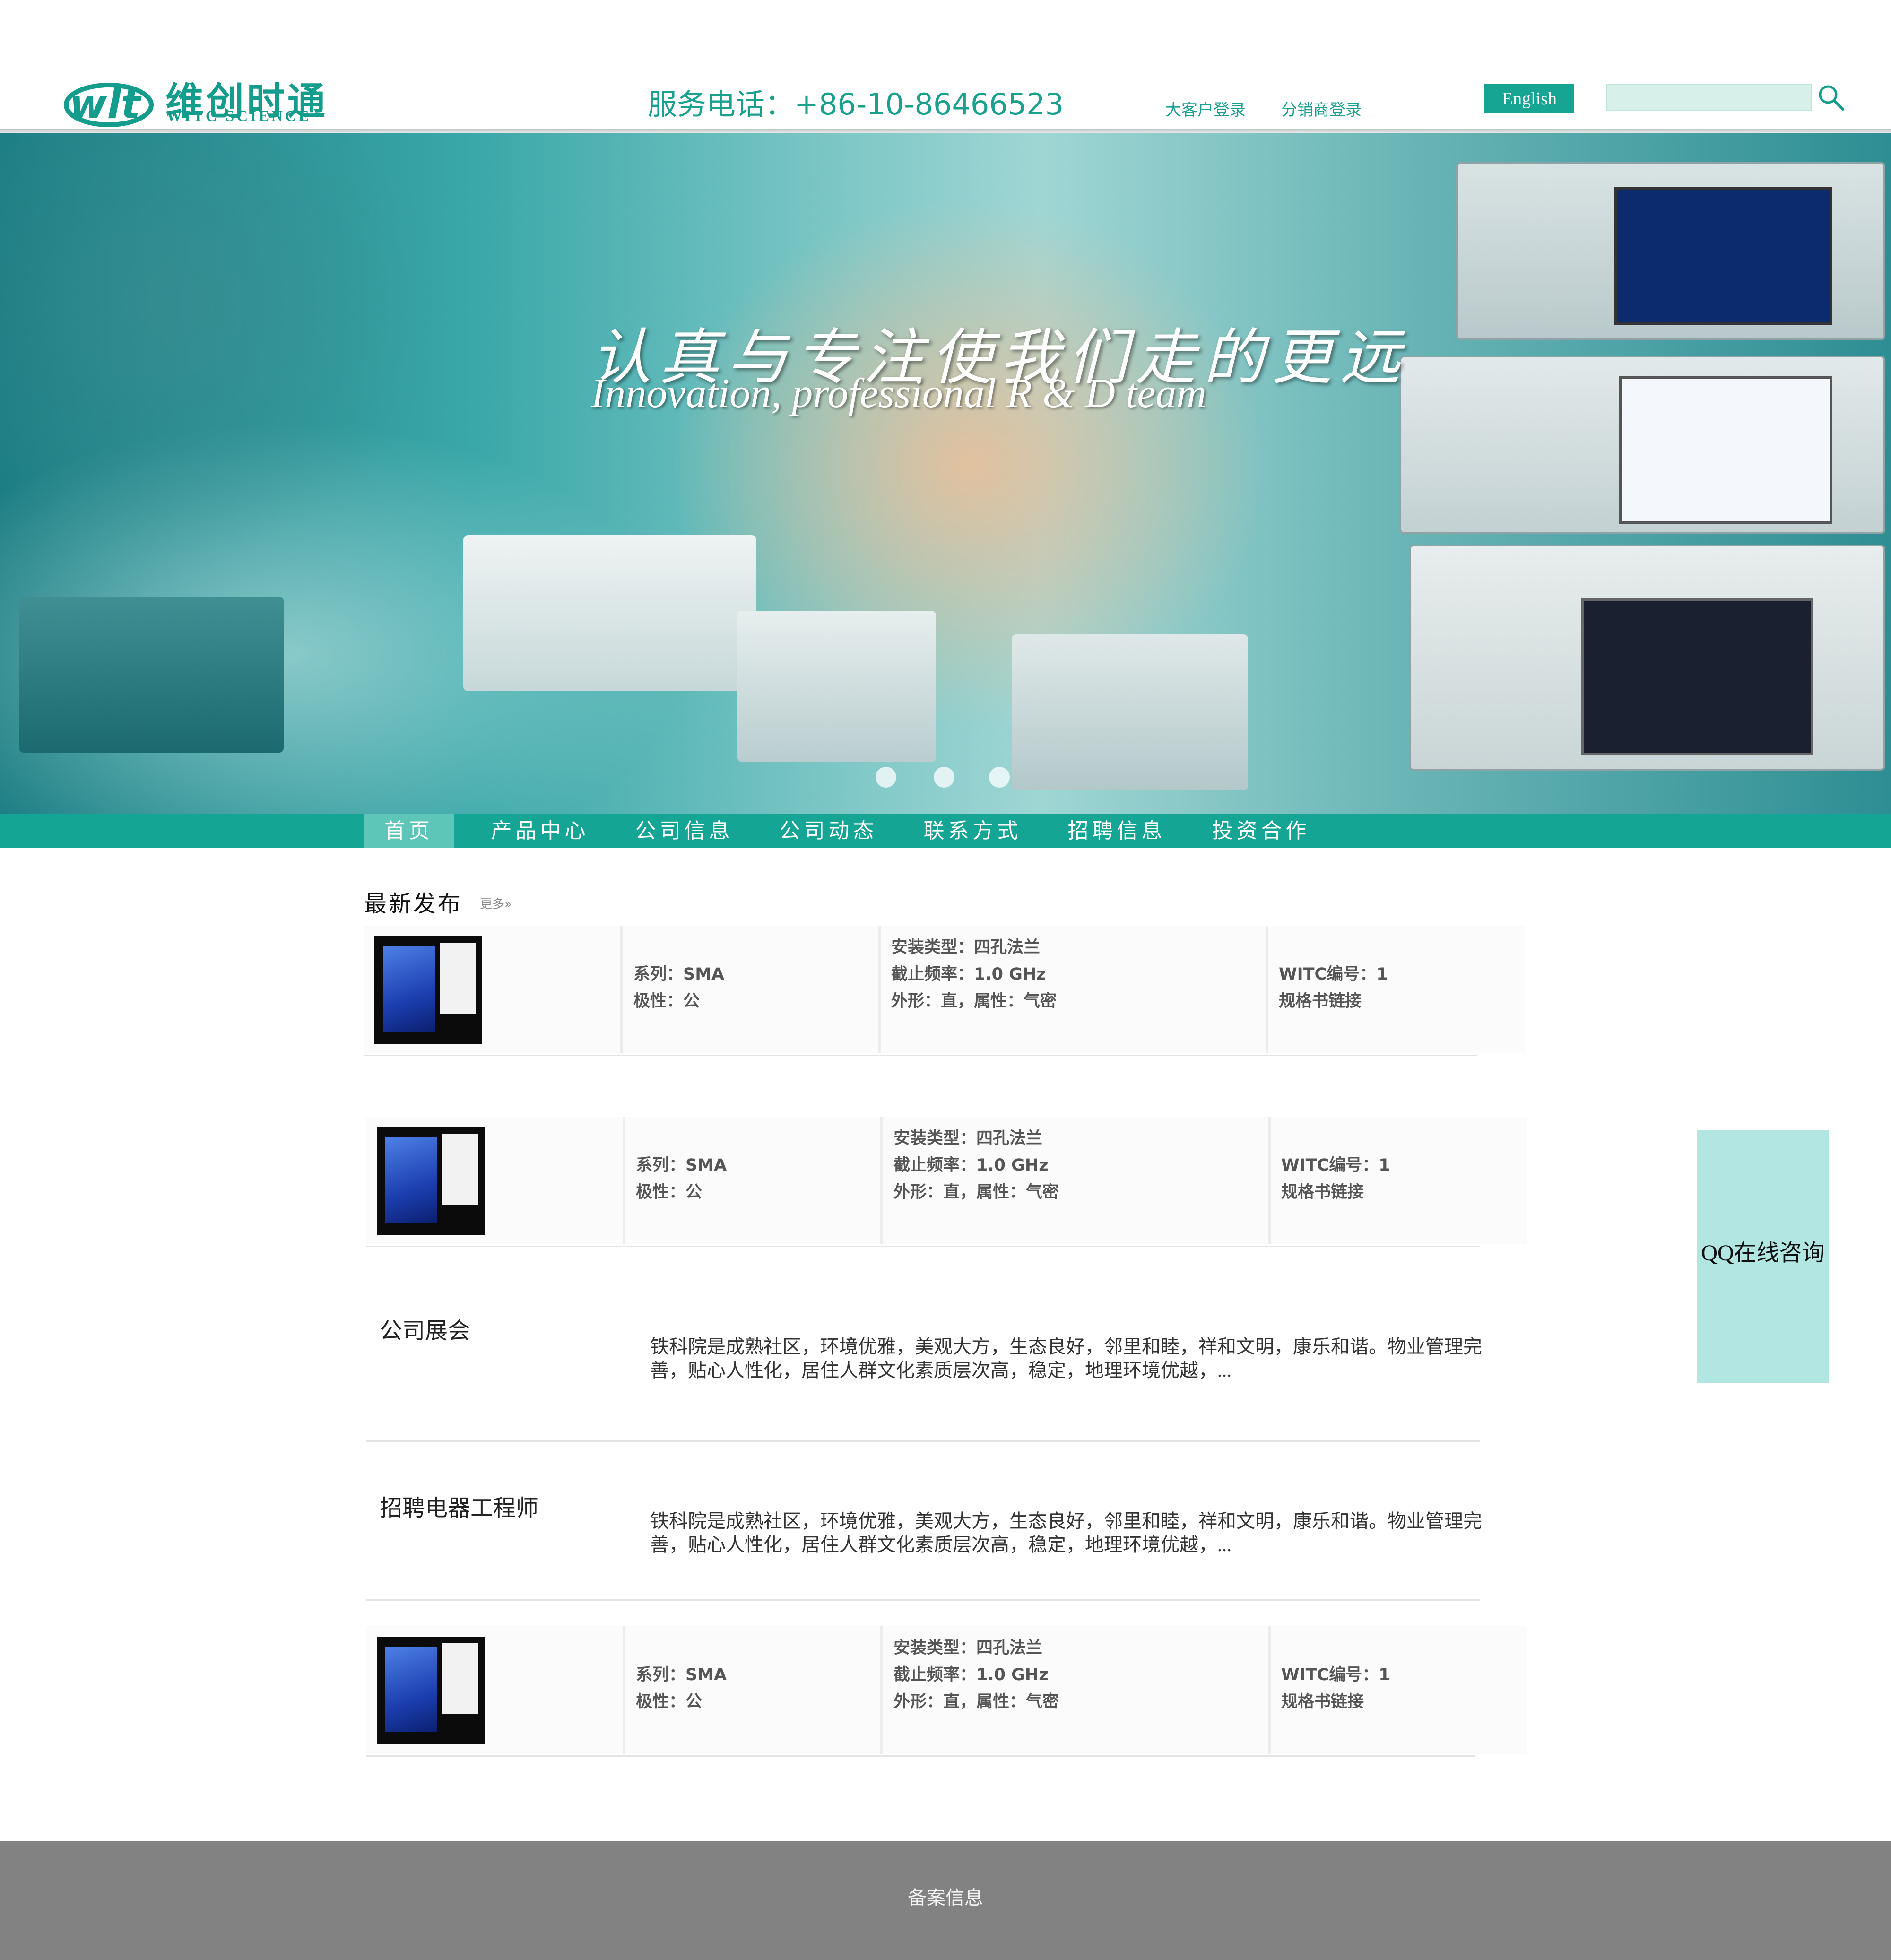 Image resolution: width=1891 pixels, height=1960 pixels. What do you see at coordinates (222, 346) in the screenshot?
I see `lab-background-image` at bounding box center [222, 346].